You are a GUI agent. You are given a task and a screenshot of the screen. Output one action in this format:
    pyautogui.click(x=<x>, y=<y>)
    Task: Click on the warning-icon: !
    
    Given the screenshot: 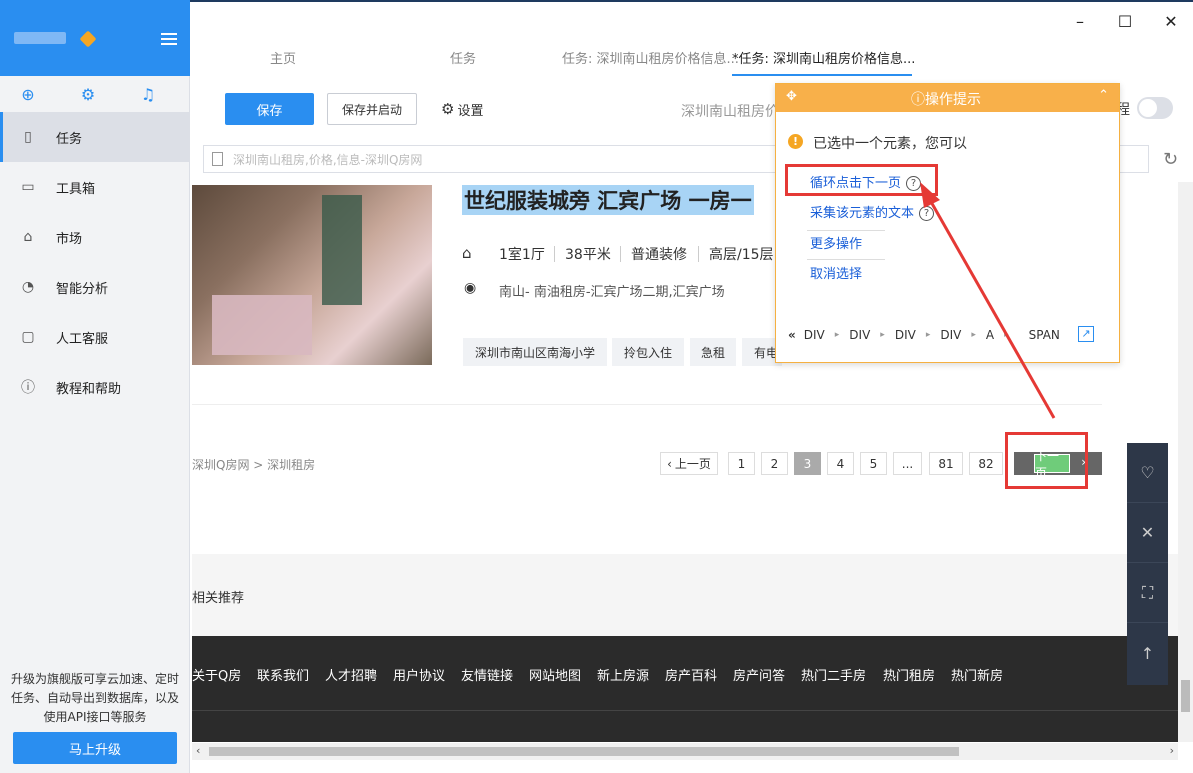 What is the action you would take?
    pyautogui.click(x=795, y=141)
    